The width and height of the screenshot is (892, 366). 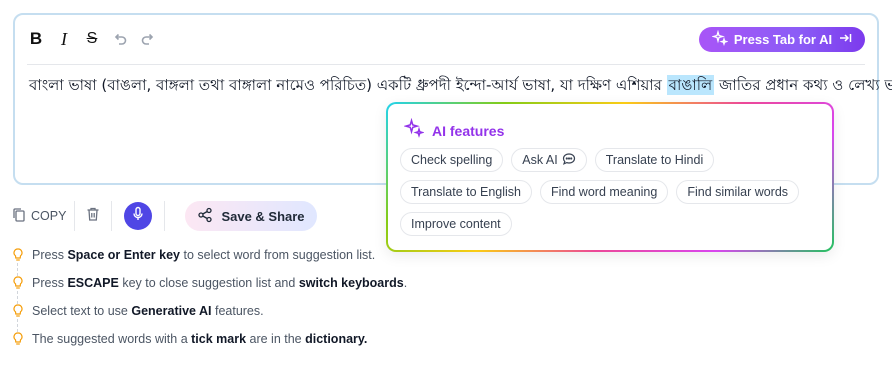 I want to click on translate-to-english-chip: Translate to English, so click(x=466, y=192).